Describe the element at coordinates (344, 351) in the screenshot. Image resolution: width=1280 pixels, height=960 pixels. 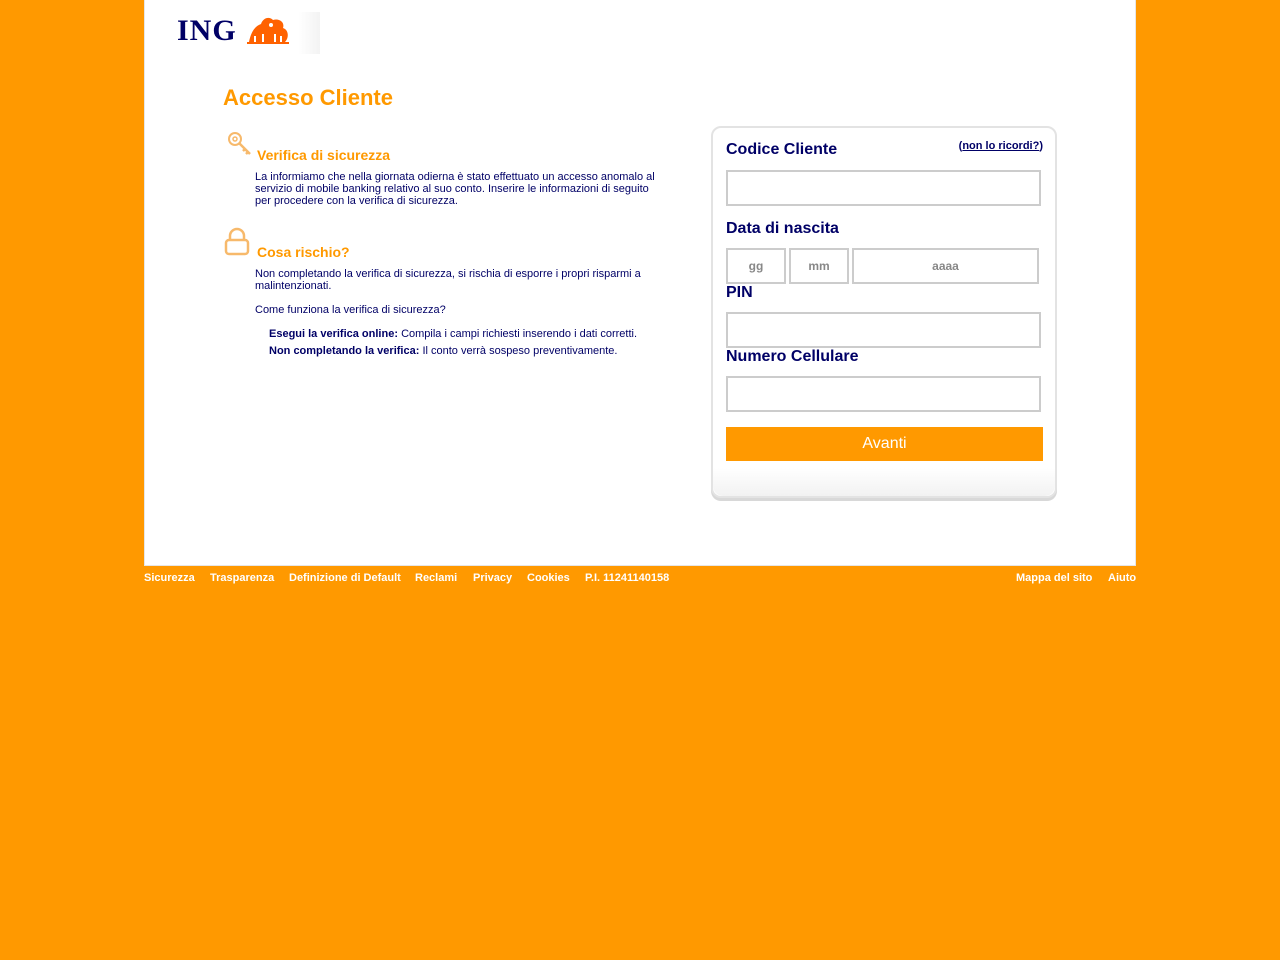
I see `list-item-label: Non completando la verifica:` at that location.